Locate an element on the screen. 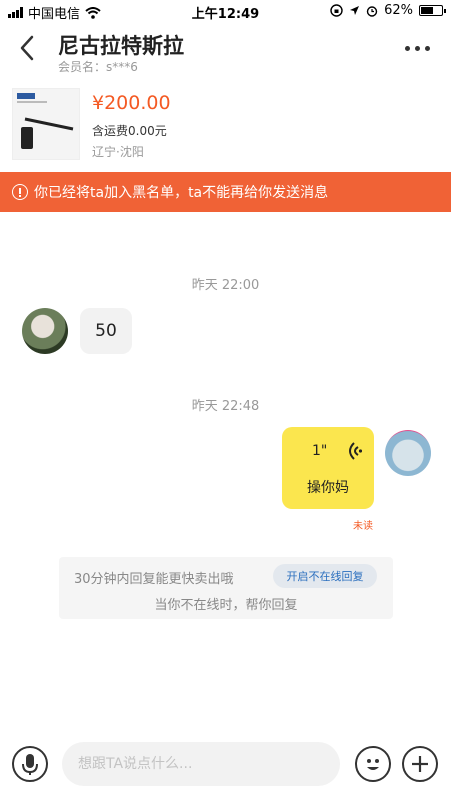  my-avatar is located at coordinates (408, 453).